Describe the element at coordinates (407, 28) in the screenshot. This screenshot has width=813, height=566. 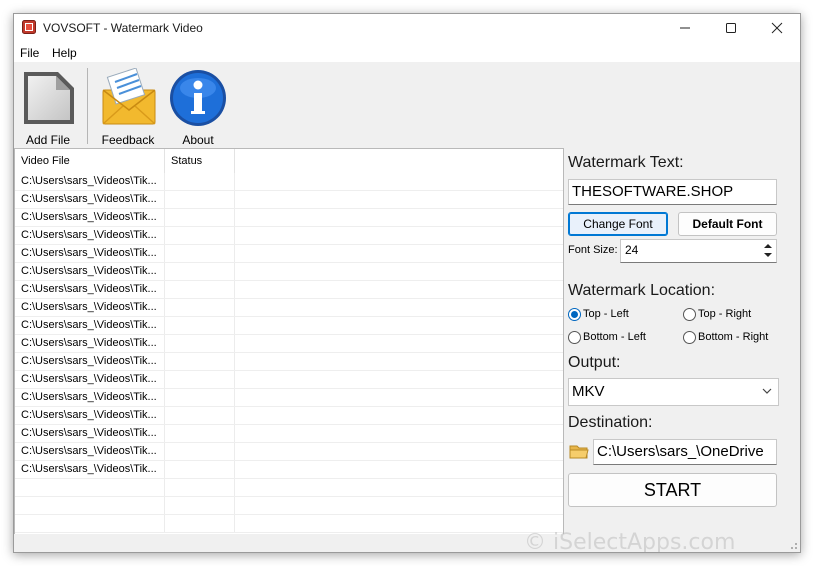
I see `title-bar: VOVSOFT - Watermark Video` at that location.